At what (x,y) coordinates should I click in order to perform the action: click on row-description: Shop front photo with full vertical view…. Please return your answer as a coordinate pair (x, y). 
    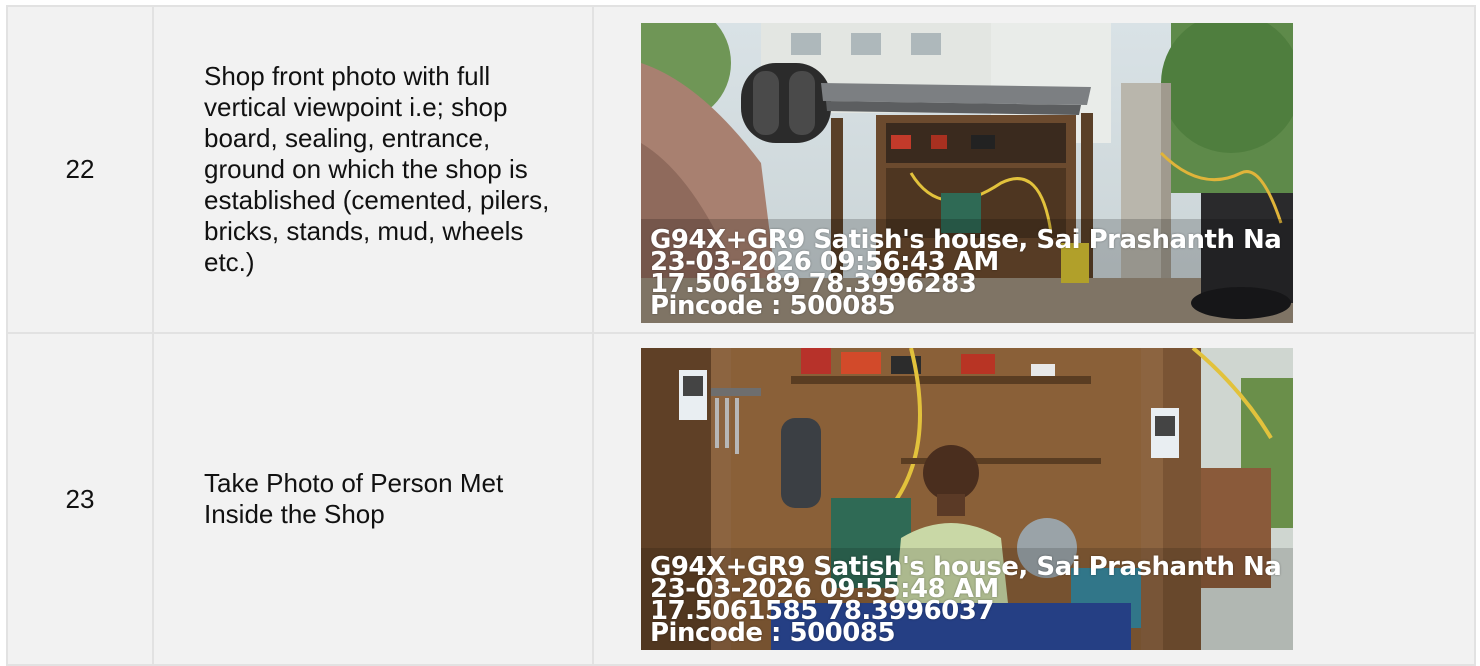
    Looking at the image, I should click on (373, 169).